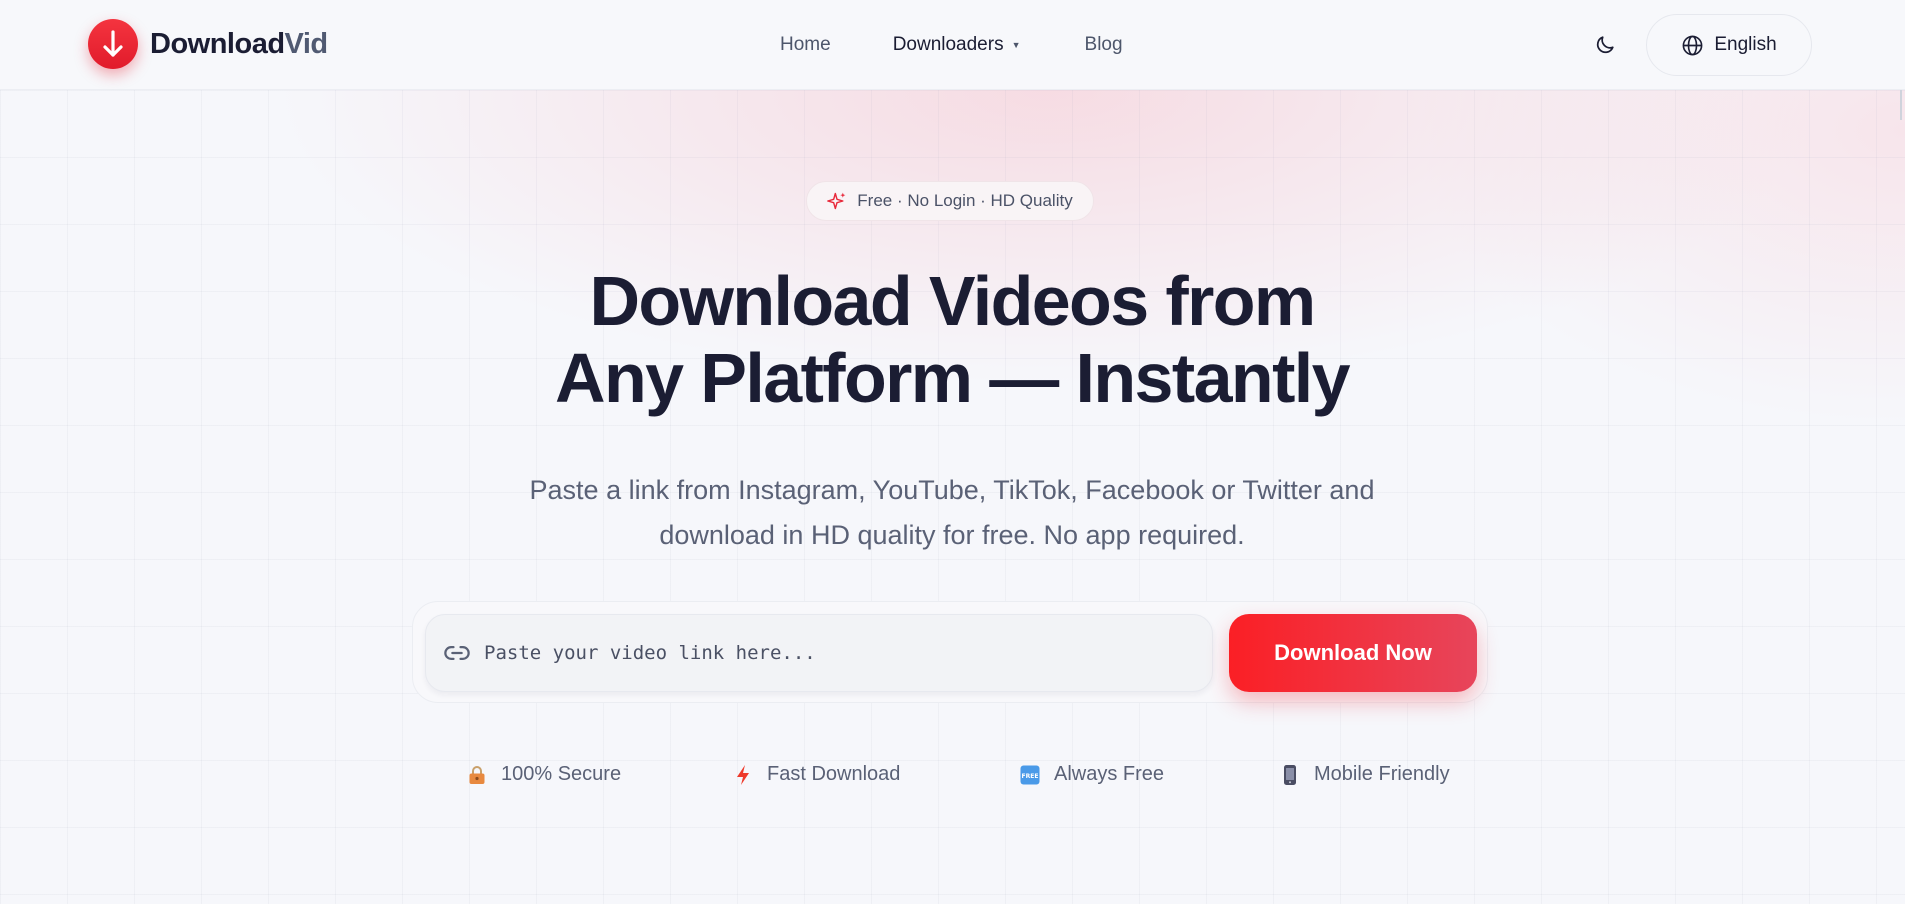  I want to click on svg-text: FREE, so click(1030, 776).